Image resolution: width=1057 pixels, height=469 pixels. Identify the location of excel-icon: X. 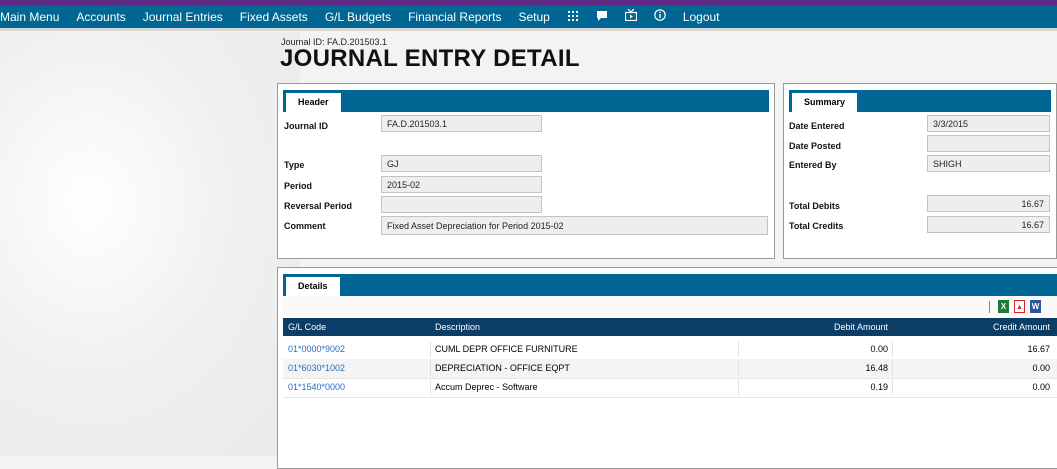
(1003, 306).